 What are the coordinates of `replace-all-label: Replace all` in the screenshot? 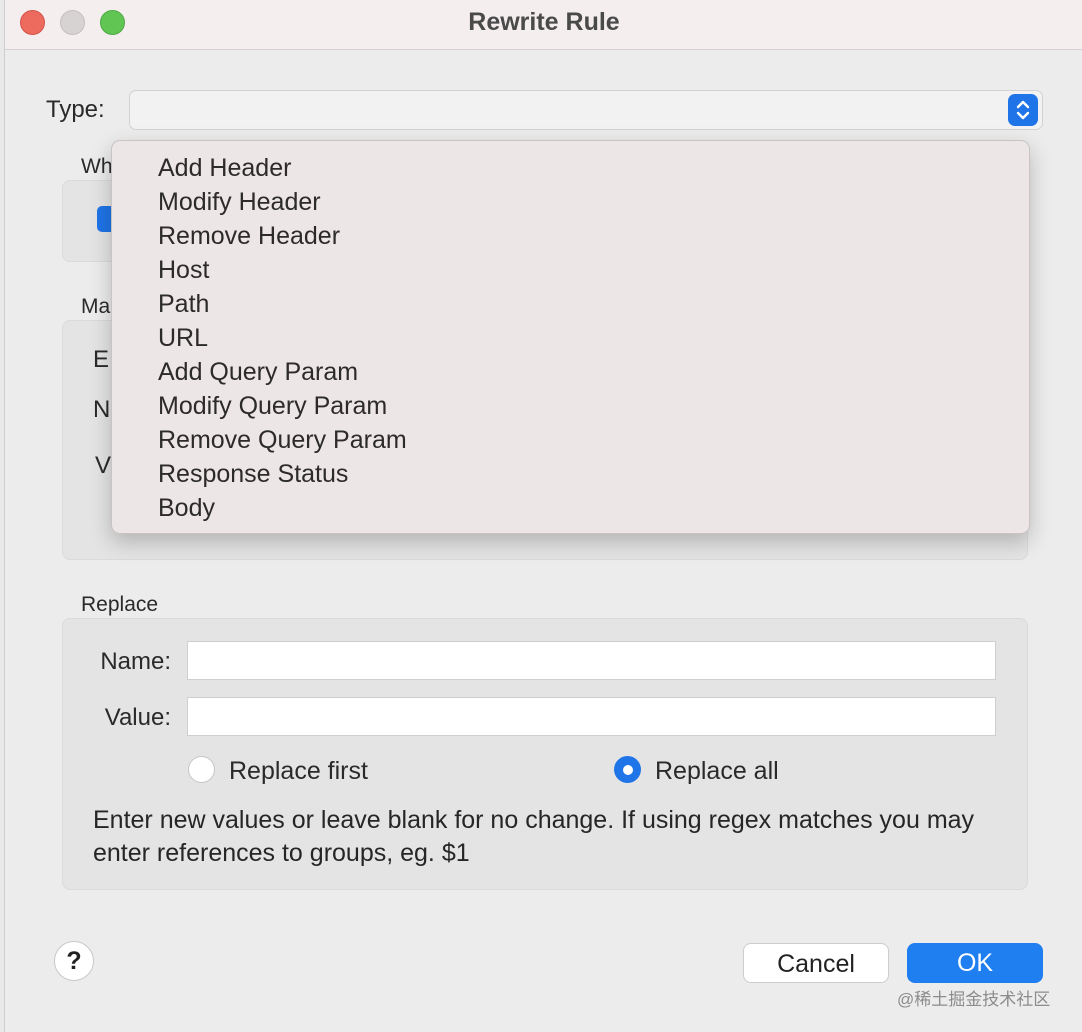 It's located at (717, 771).